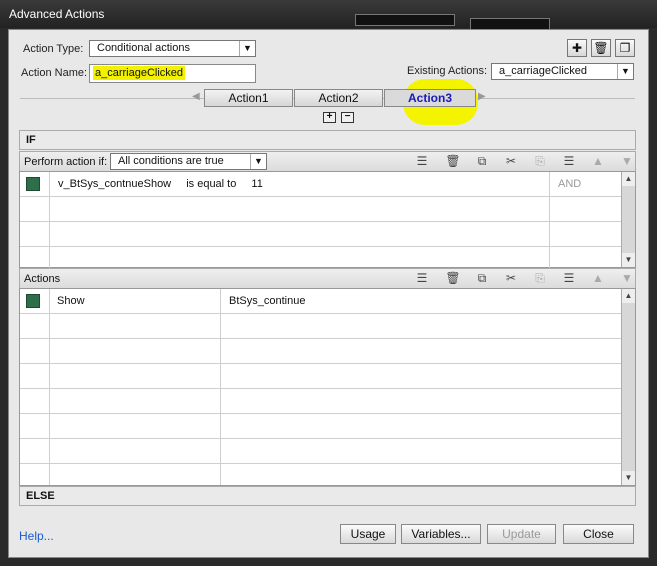 The image size is (657, 566). Describe the element at coordinates (40, 496) in the screenshot. I see `else-label: ELSE` at that location.